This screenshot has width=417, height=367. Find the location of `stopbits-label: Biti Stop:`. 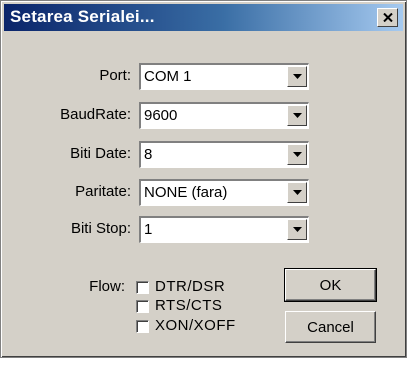

stopbits-label: Biti Stop: is located at coordinates (100, 228).